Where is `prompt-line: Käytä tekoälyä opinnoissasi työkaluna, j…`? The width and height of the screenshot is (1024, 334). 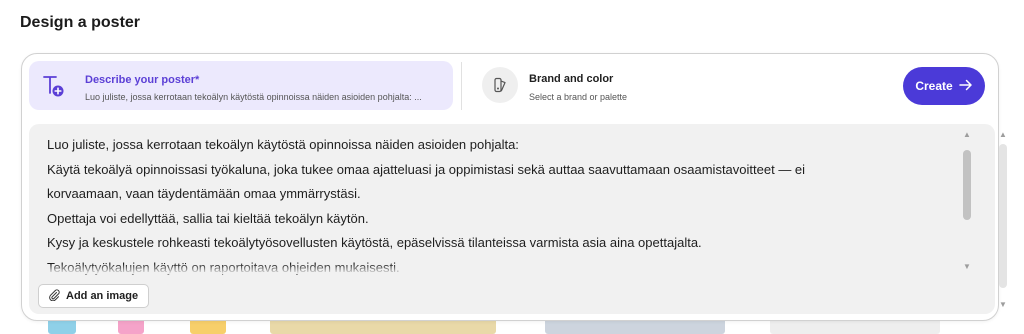
prompt-line: Käytä tekoälyä opinnoissasi työkaluna, j… is located at coordinates (426, 169).